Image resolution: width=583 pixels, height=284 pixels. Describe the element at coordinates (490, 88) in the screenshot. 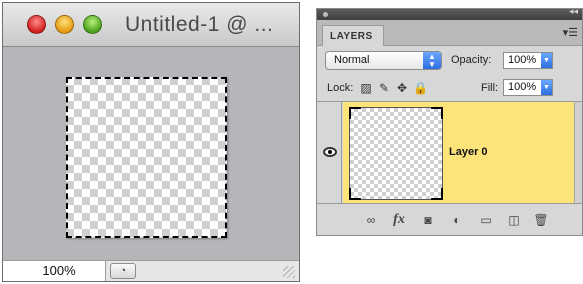

I see `fill-label: Fill:` at that location.